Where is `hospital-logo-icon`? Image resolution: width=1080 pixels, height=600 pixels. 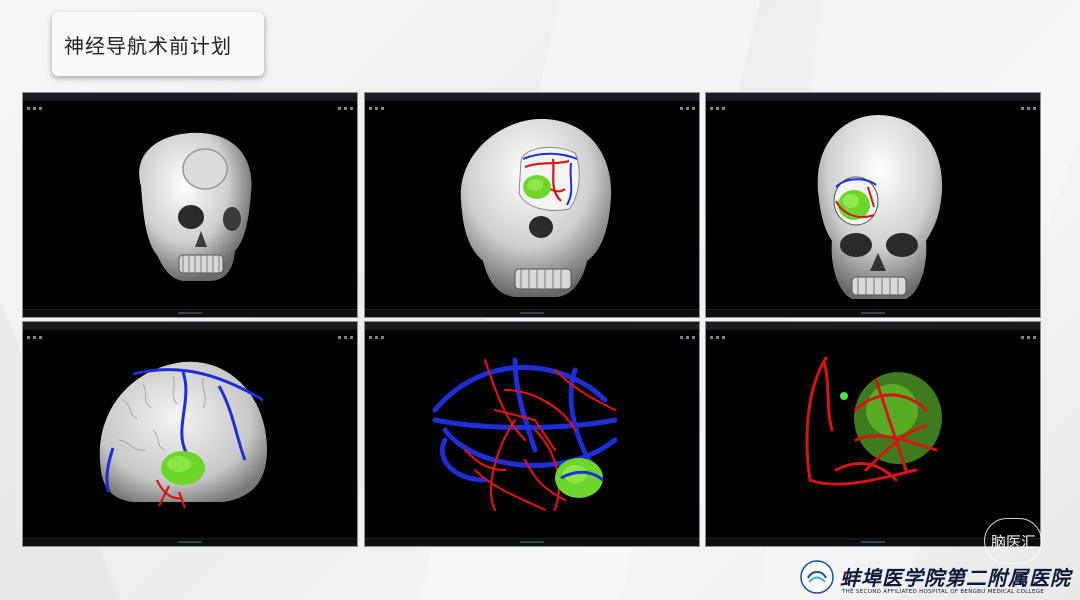
hospital-logo-icon is located at coordinates (817, 577).